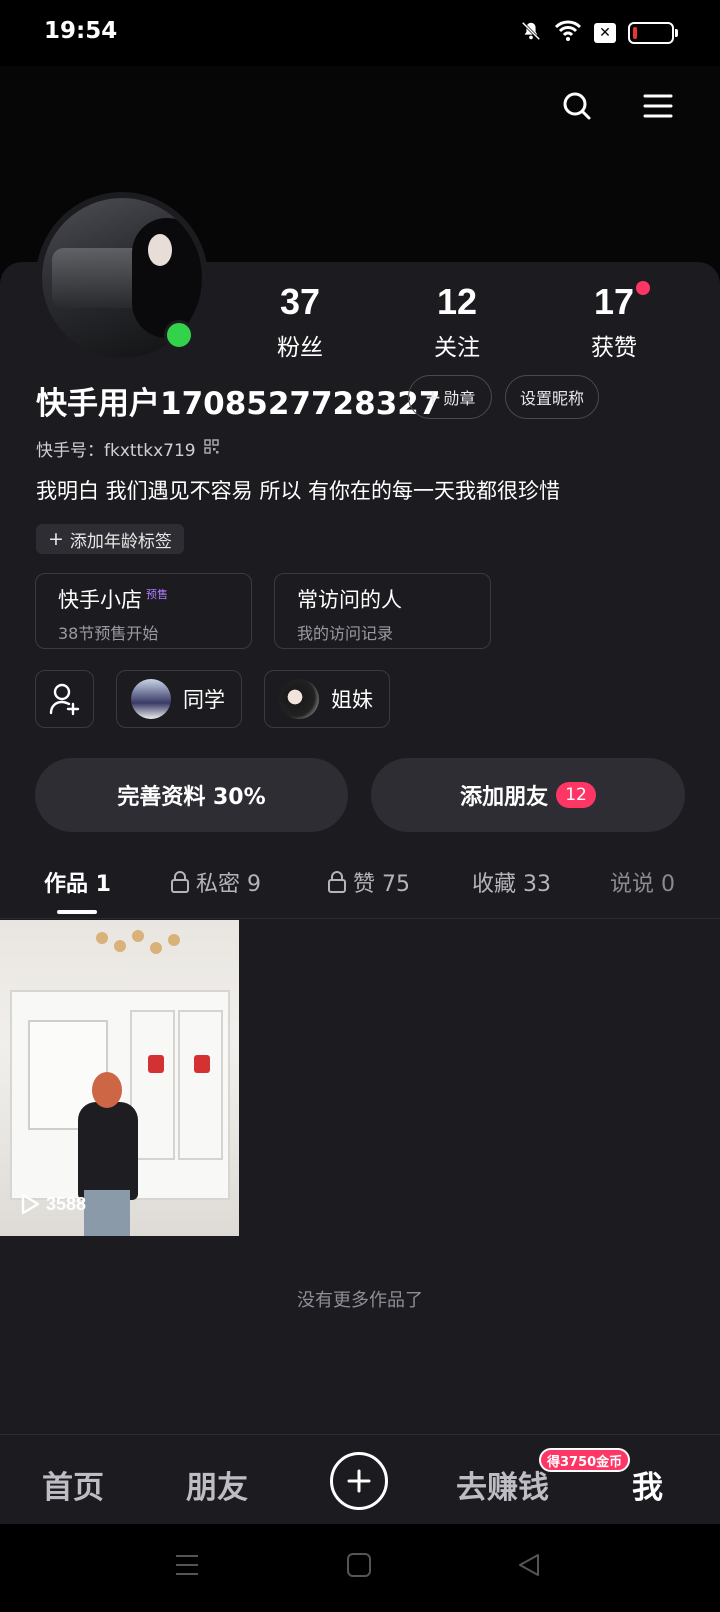  Describe the element at coordinates (614, 348) in the screenshot. I see `stat-likes-label: 获赞` at that location.